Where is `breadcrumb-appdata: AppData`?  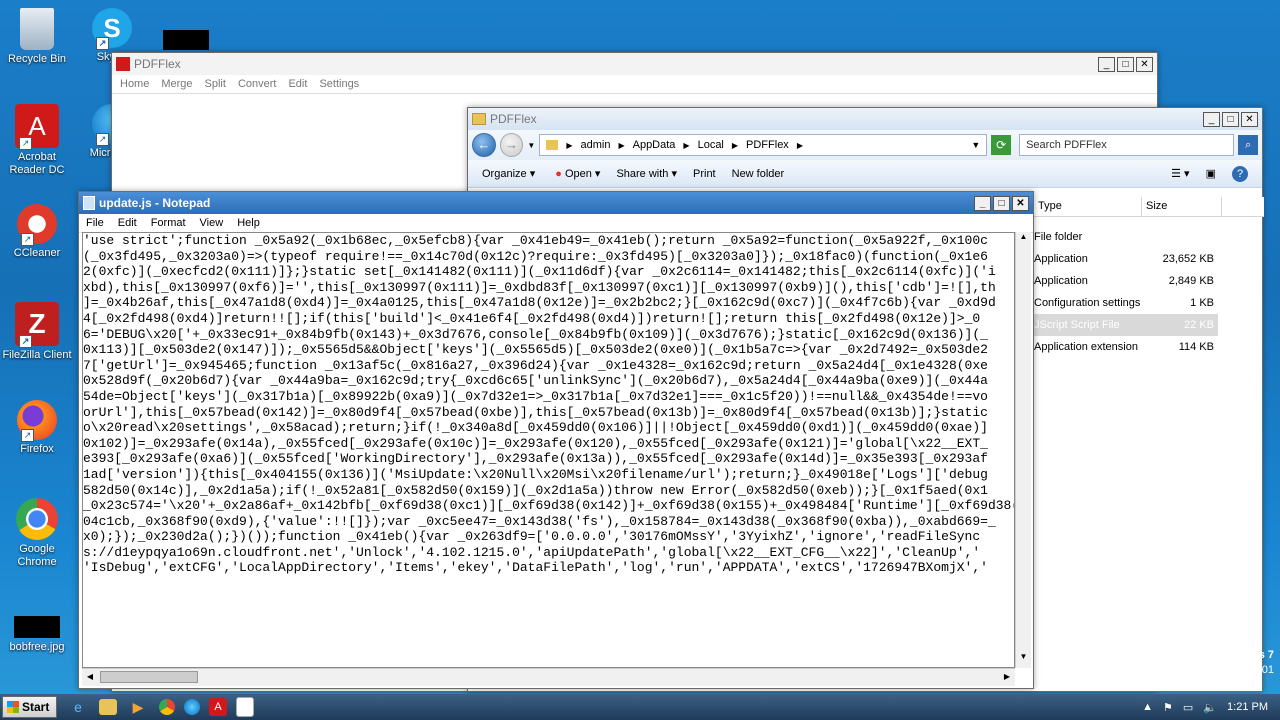 breadcrumb-appdata: AppData is located at coordinates (654, 145).